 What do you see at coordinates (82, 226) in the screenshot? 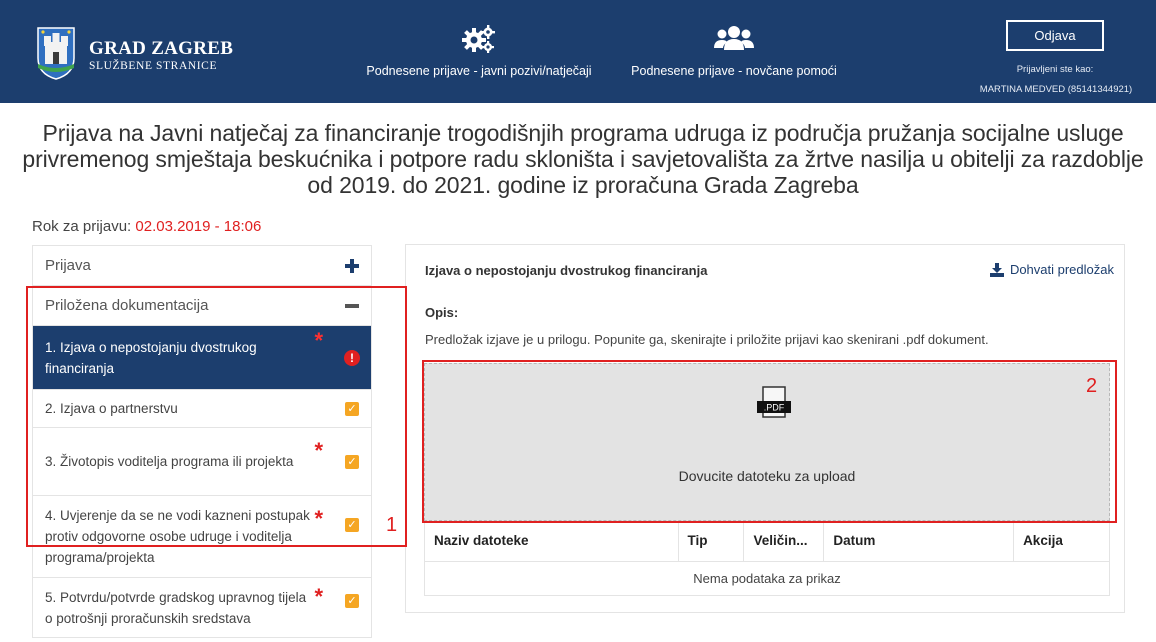
I see `deadline-label: Rok za prijavu:` at bounding box center [82, 226].